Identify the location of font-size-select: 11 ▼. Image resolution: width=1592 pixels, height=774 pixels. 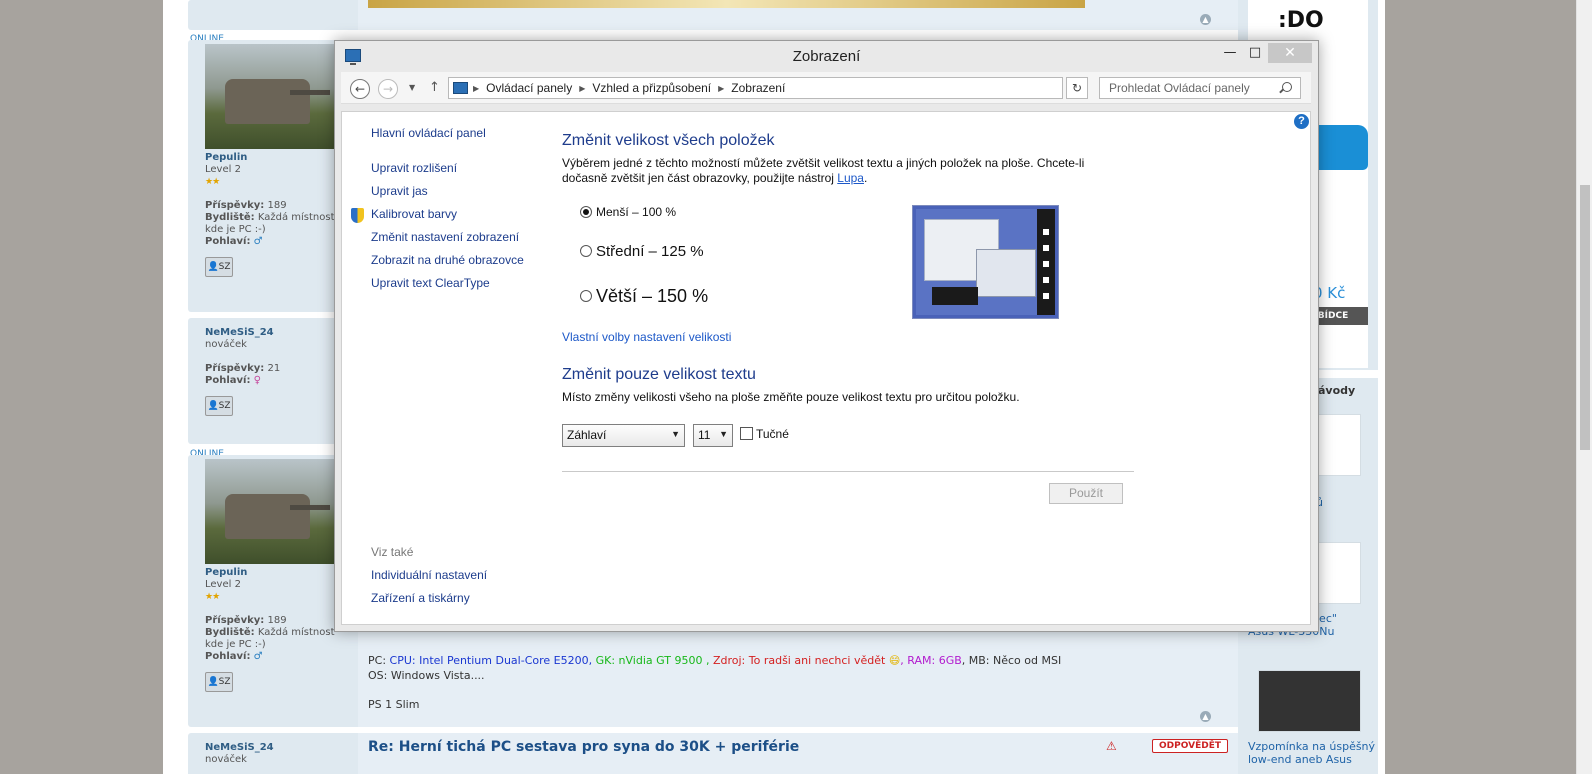
(713, 435).